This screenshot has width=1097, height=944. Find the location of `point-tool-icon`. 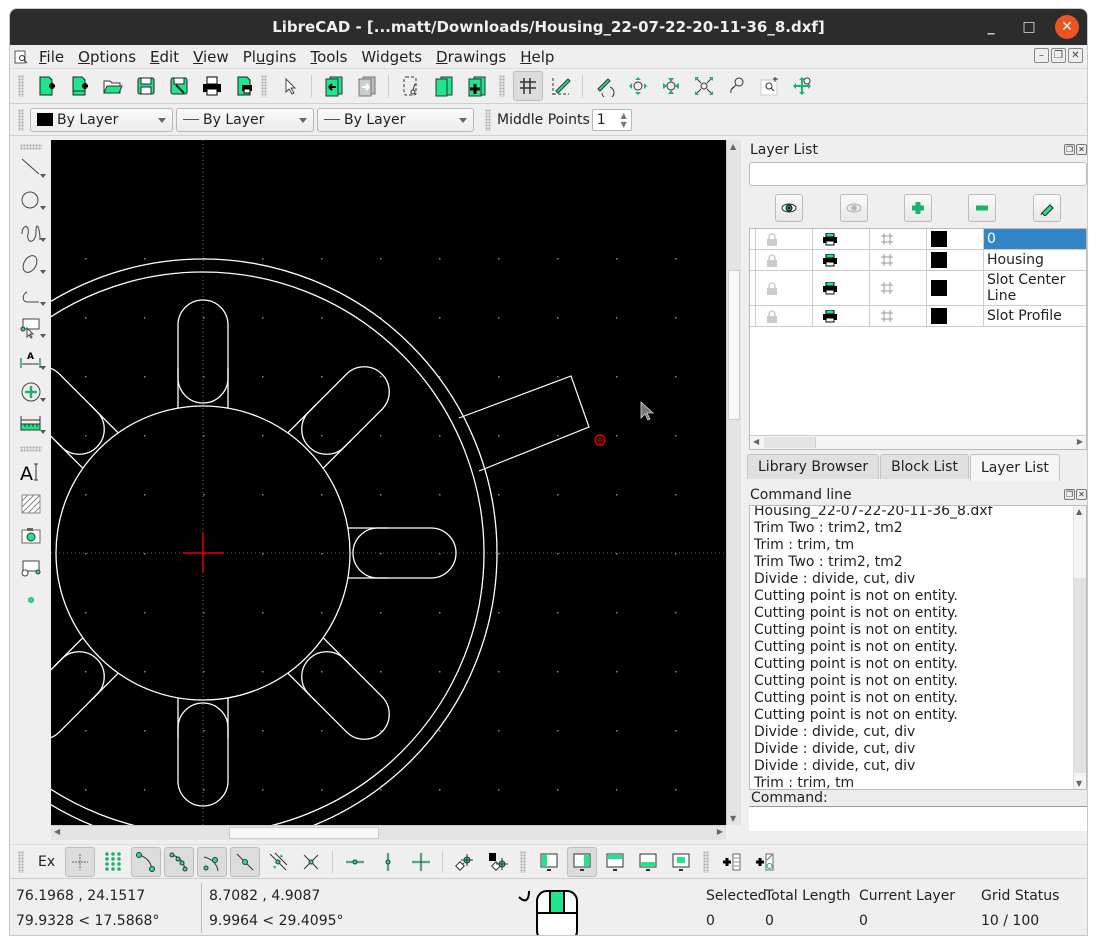

point-tool-icon is located at coordinates (31, 600).